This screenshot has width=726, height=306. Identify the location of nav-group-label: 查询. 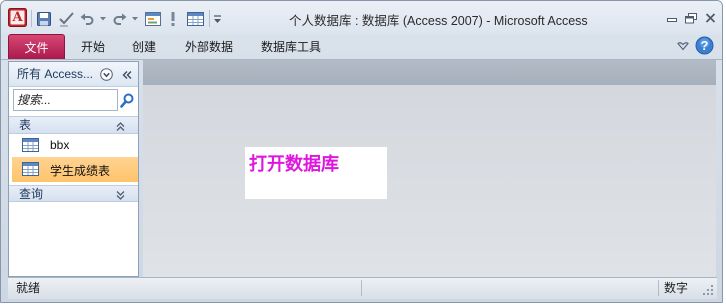
(31, 194).